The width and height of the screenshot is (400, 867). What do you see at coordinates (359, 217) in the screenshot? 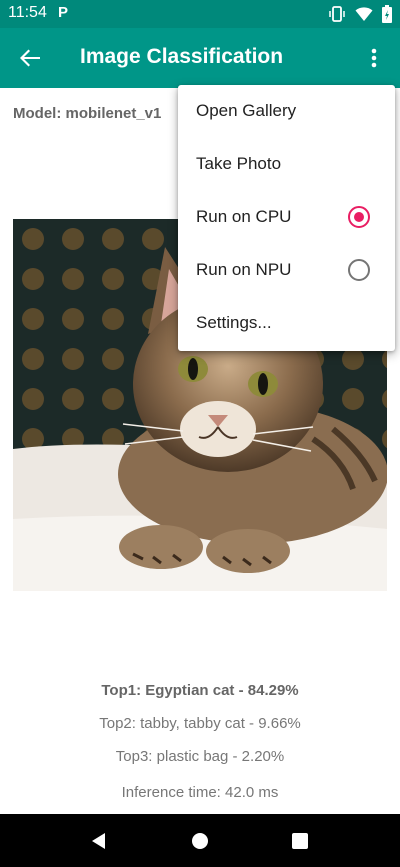
I see `radio-cpu` at bounding box center [359, 217].